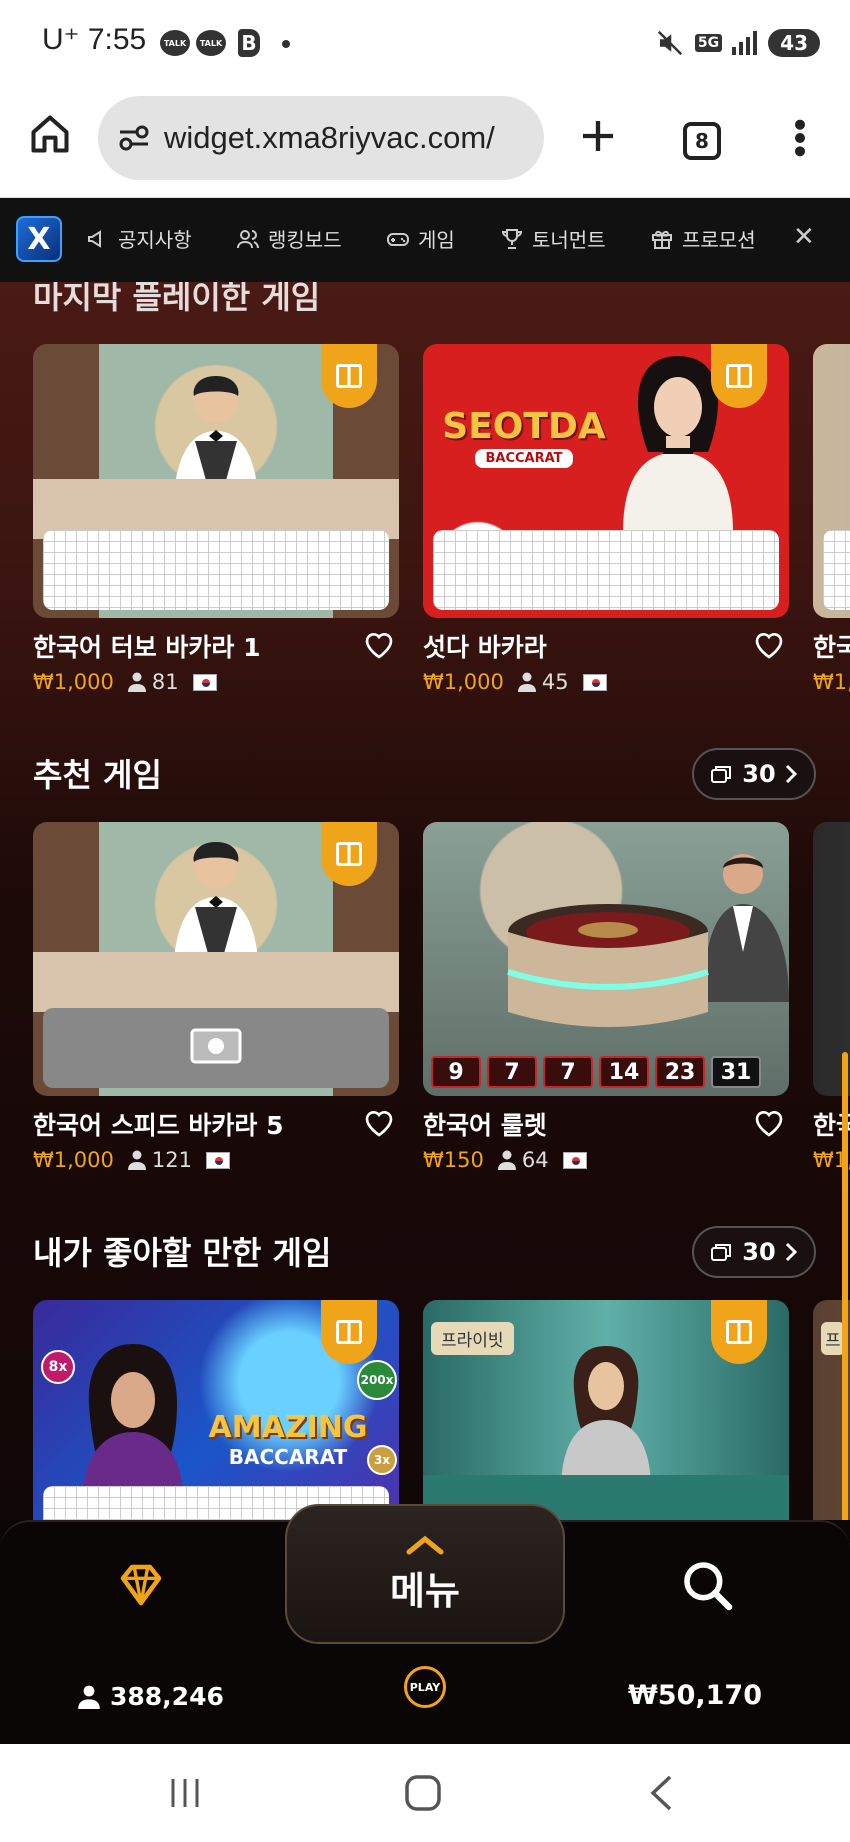  What do you see at coordinates (420, 238) in the screenshot?
I see `nav-item-games: 게임` at bounding box center [420, 238].